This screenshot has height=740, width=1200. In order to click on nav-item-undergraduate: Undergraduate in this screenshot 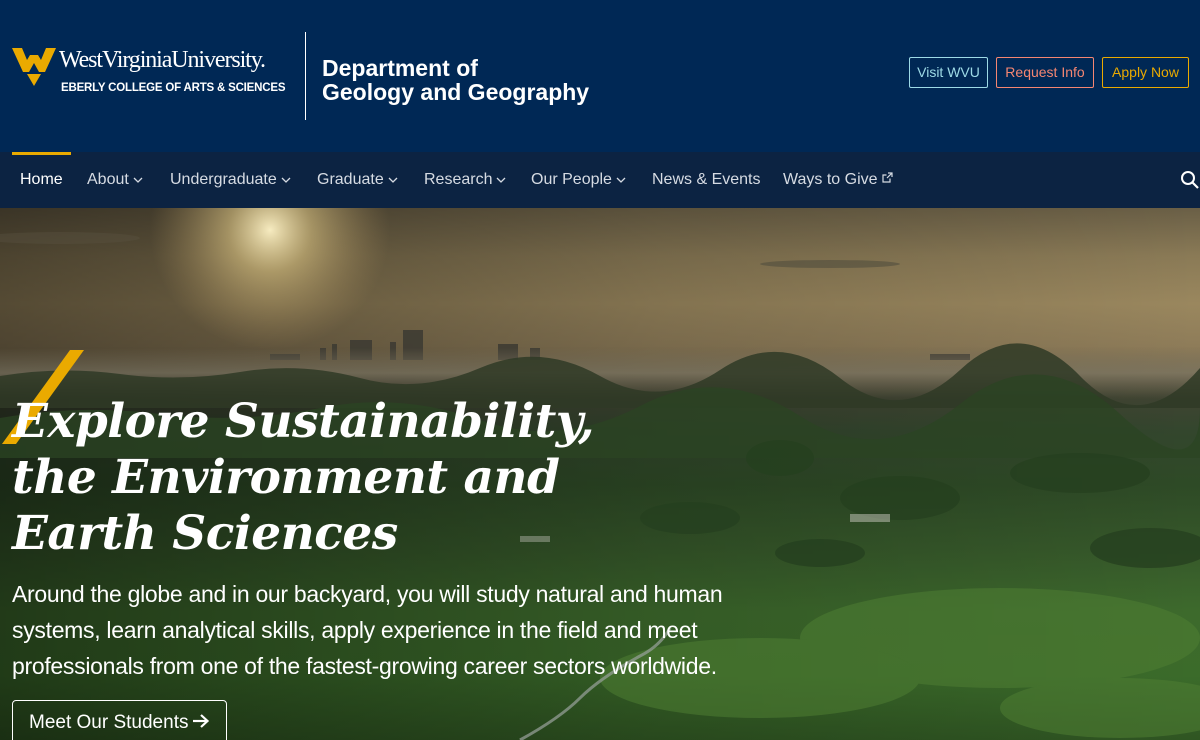, I will do `click(231, 180)`.